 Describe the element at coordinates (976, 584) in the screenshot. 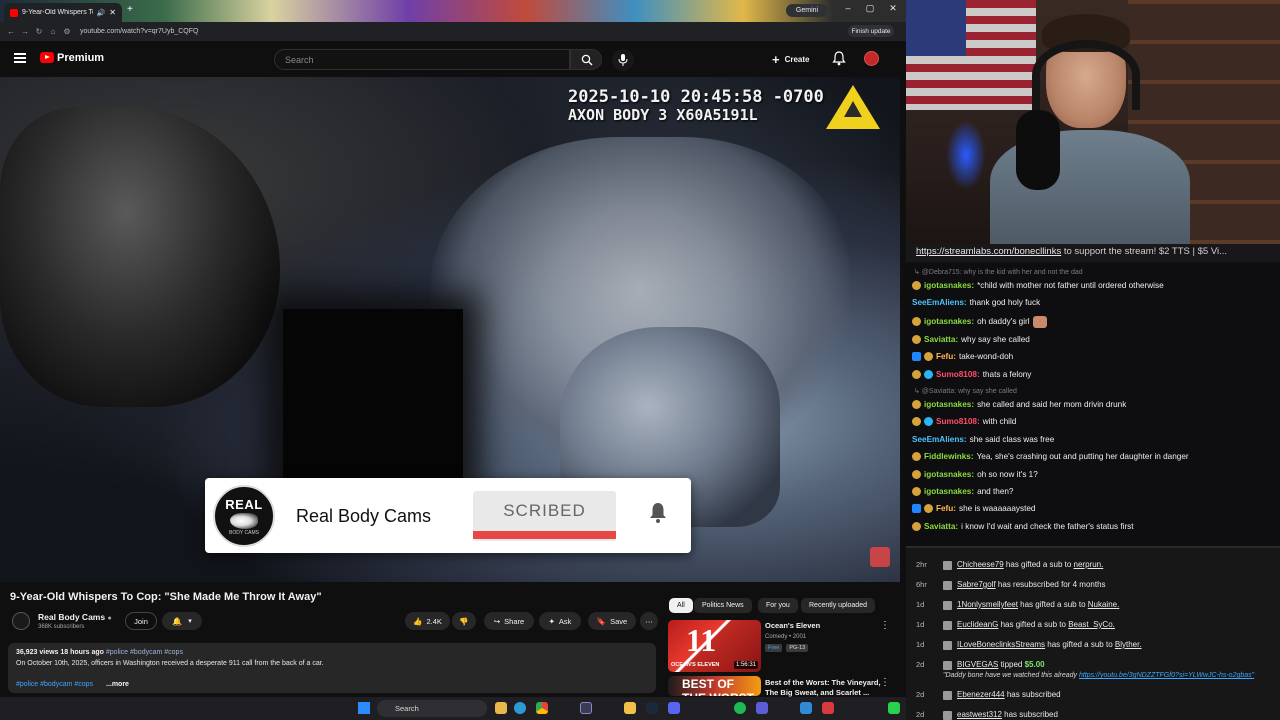

I see `event-username: Sabre7golf` at that location.